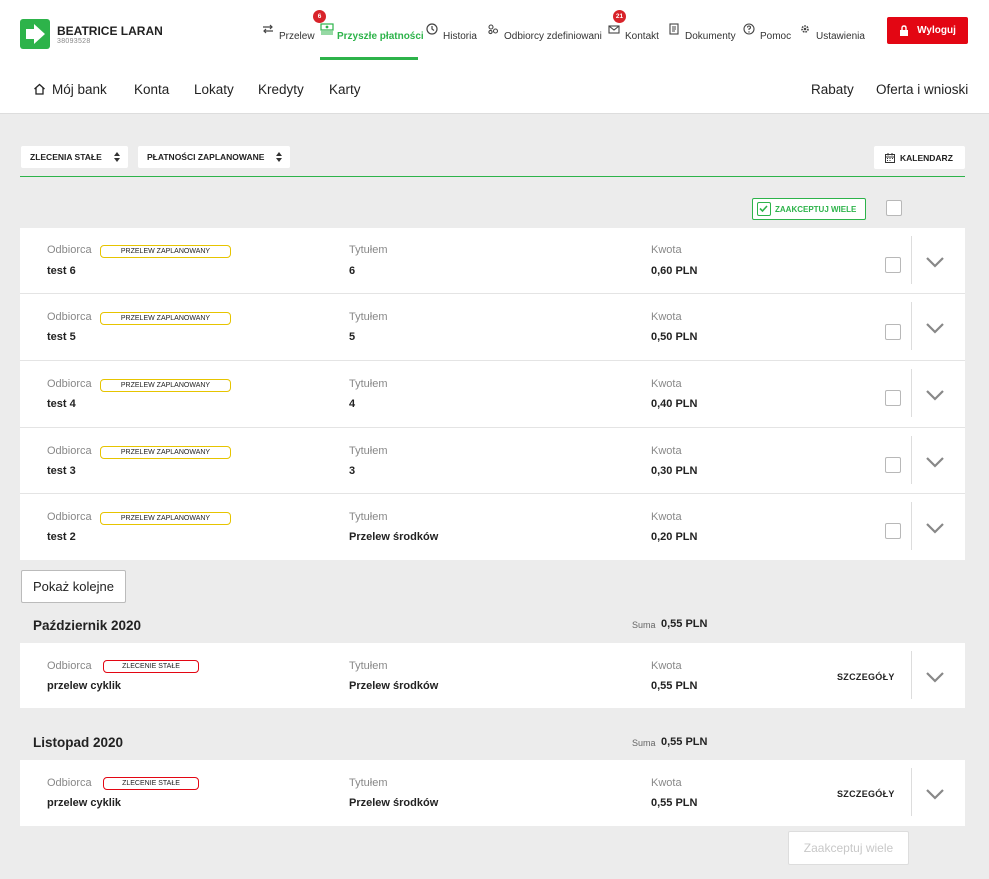 This screenshot has height=879, width=989. I want to click on standing-orders-select: ZLECENIA STAŁE, so click(74, 157).